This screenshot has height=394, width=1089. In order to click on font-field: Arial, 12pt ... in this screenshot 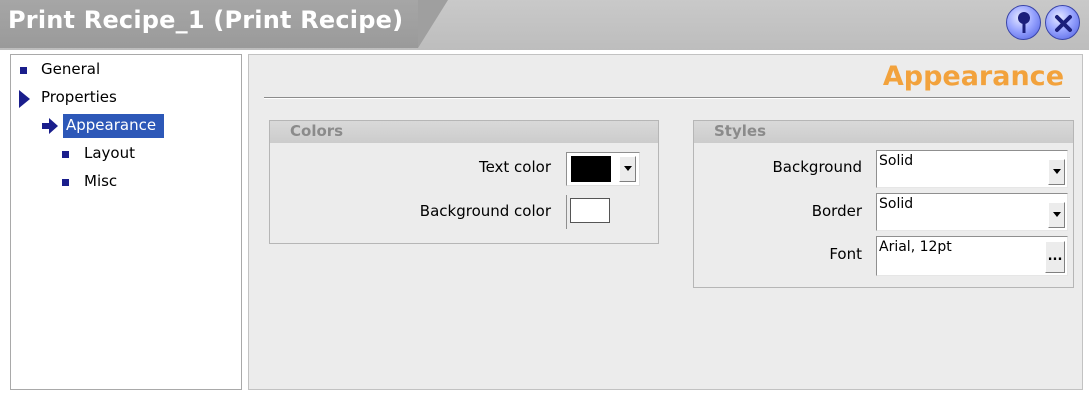, I will do `click(972, 256)`.